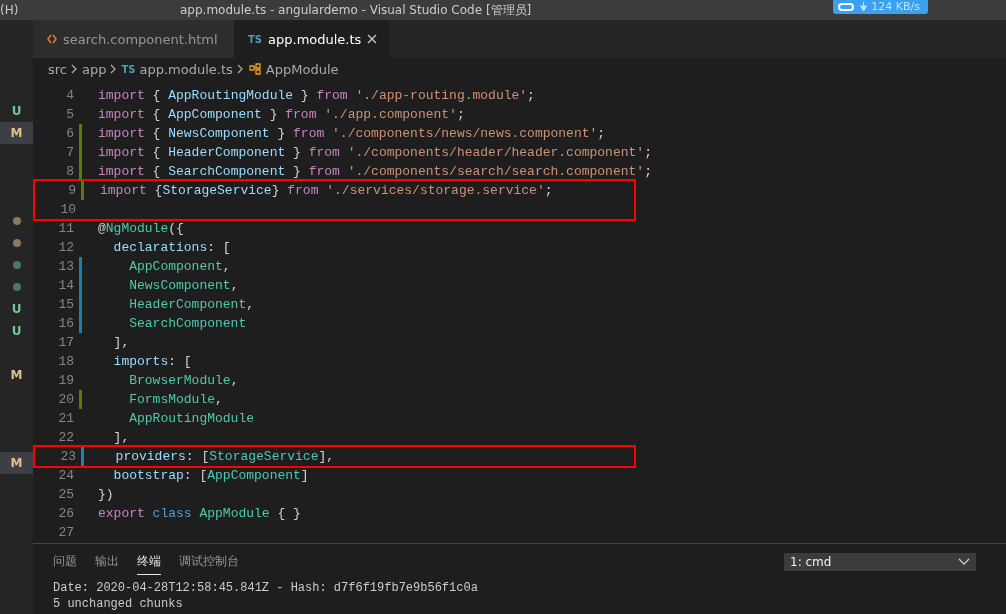  Describe the element at coordinates (374, 152) in the screenshot. I see `code-line: import { HeaderComponent } from './components/header/header.component';` at that location.